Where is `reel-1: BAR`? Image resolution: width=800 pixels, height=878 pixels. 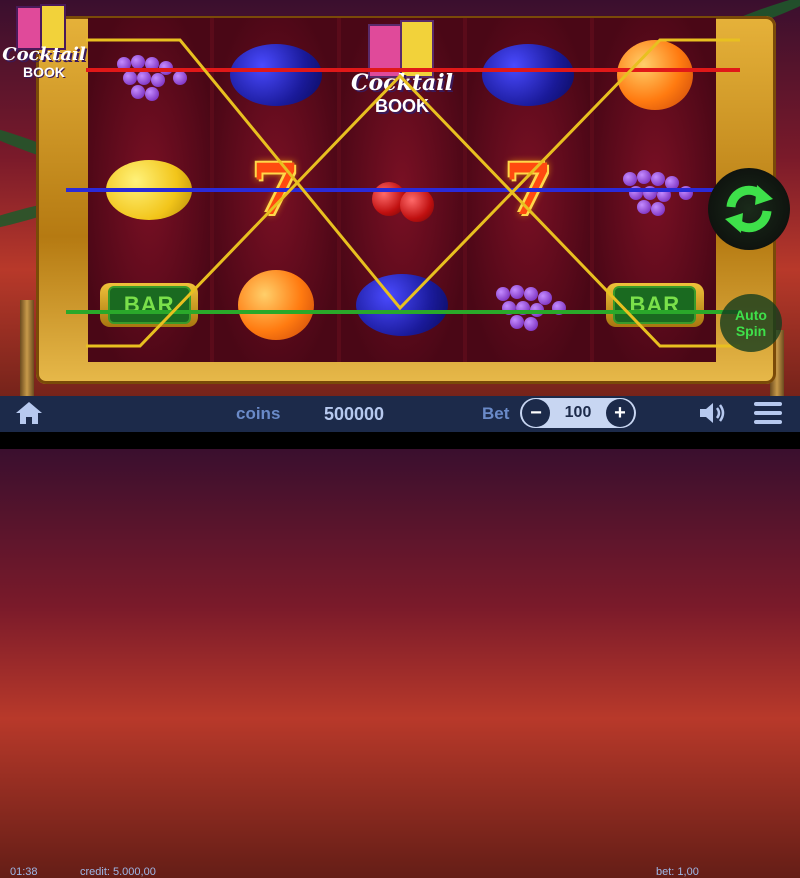
reel-1: BAR is located at coordinates (149, 190).